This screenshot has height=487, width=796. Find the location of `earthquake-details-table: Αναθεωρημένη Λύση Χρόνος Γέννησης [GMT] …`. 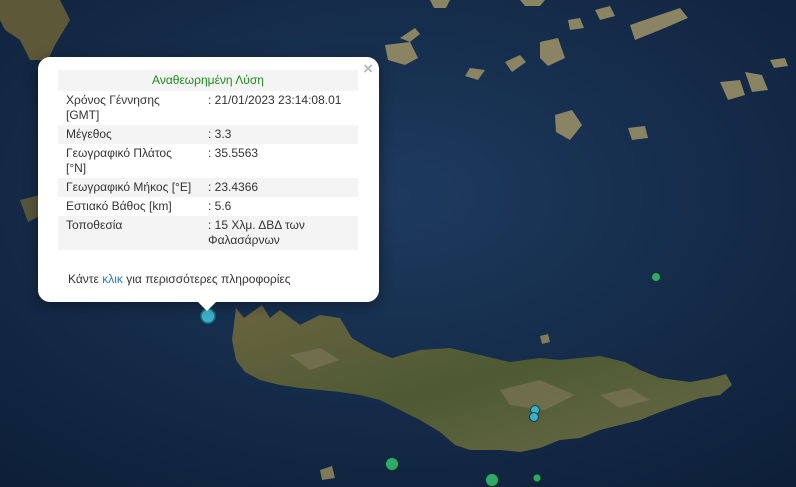

earthquake-details-table: Αναθεωρημένη Λύση Χρόνος Γέννησης [GMT] … is located at coordinates (208, 160).